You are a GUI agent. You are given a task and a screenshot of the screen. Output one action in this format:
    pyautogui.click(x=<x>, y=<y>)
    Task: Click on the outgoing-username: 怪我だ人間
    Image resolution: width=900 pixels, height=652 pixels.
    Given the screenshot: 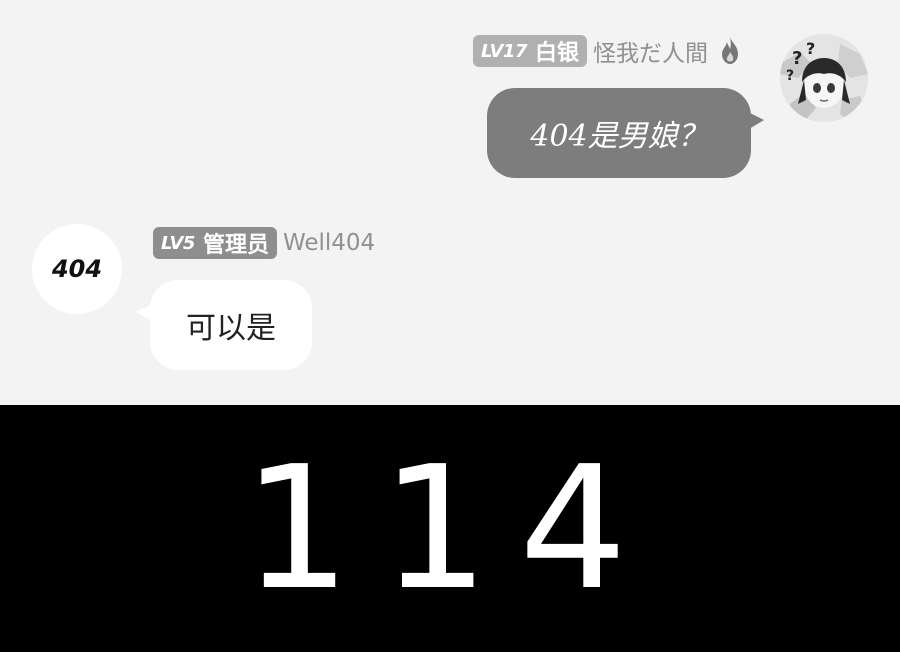 What is the action you would take?
    pyautogui.click(x=650, y=51)
    